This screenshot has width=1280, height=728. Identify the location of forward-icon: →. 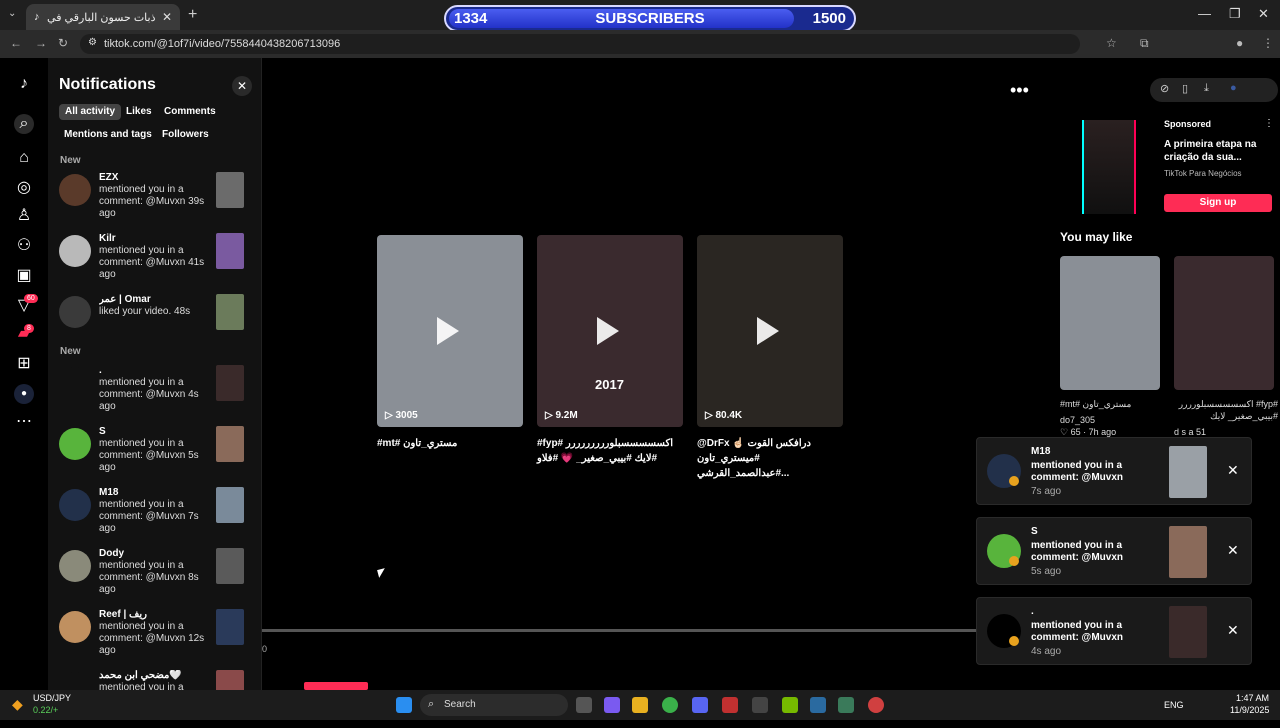
(41, 43).